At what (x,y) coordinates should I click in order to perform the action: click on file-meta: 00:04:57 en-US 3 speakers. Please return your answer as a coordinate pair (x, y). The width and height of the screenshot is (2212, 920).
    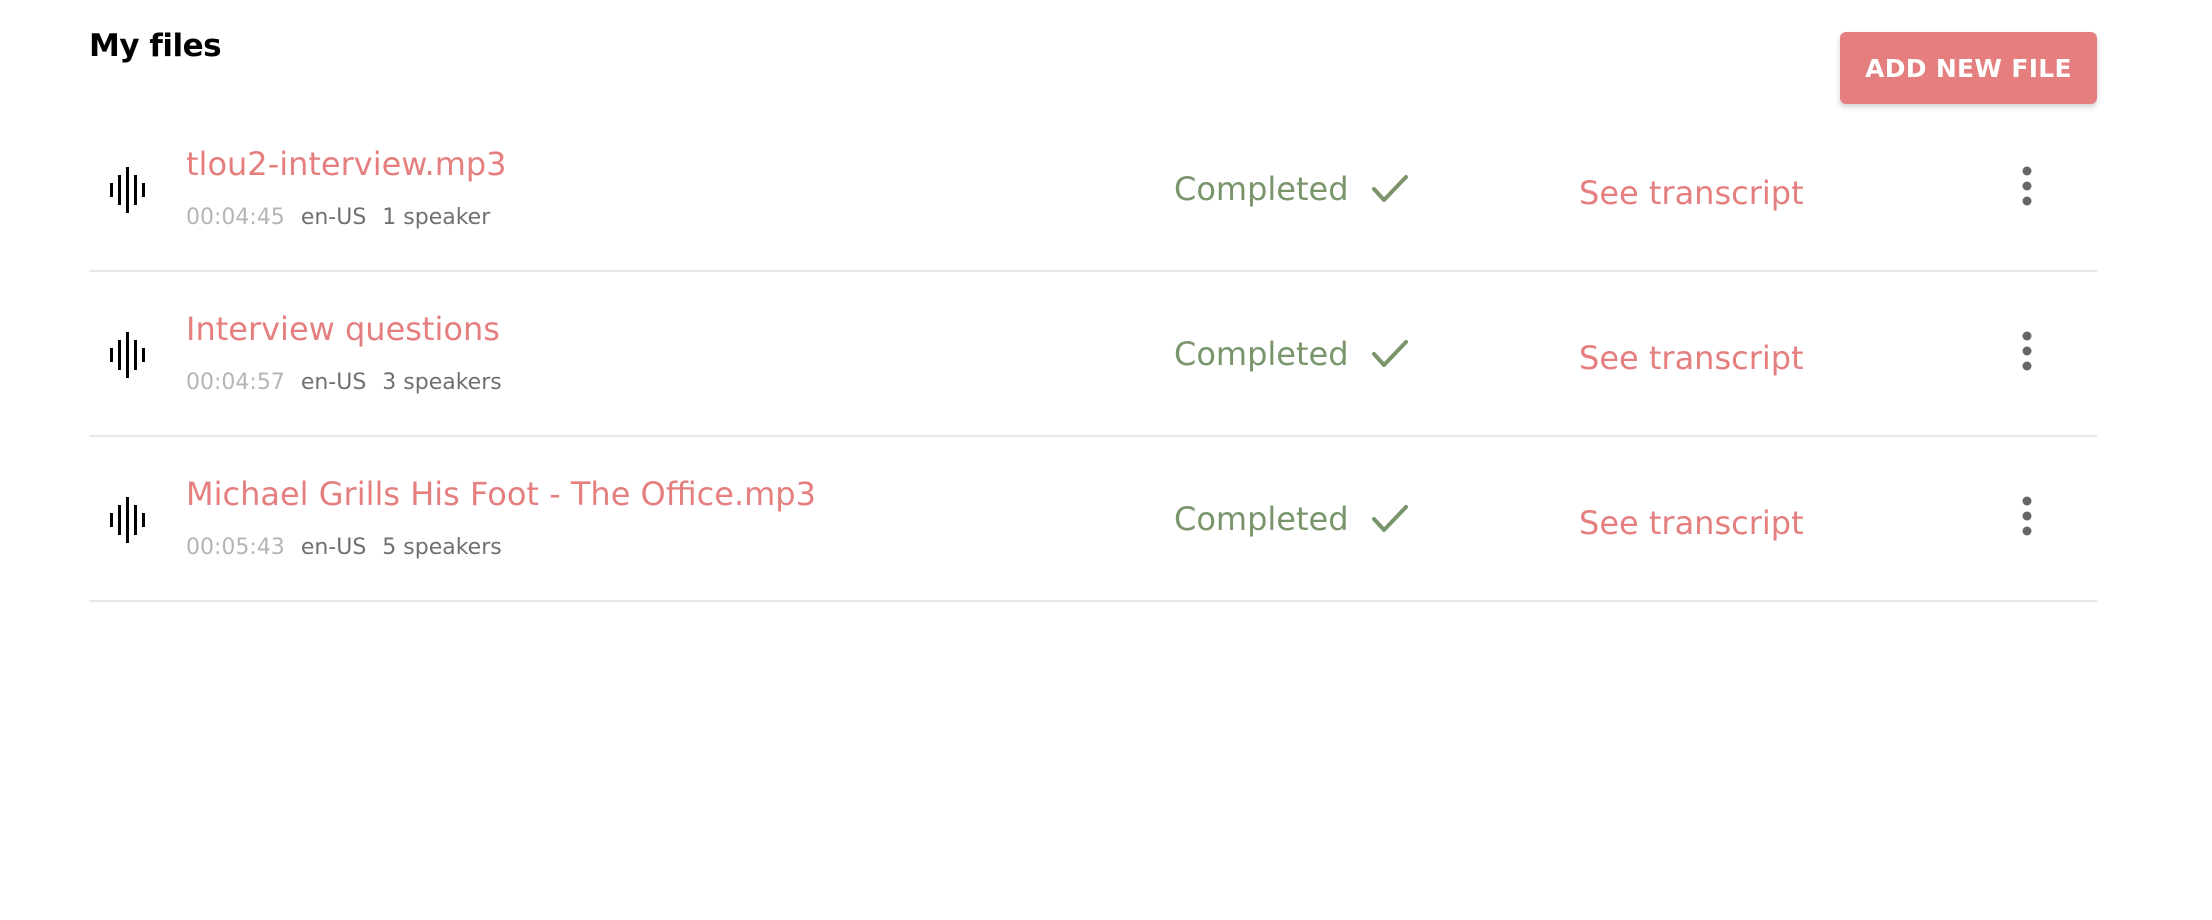
    Looking at the image, I should click on (344, 382).